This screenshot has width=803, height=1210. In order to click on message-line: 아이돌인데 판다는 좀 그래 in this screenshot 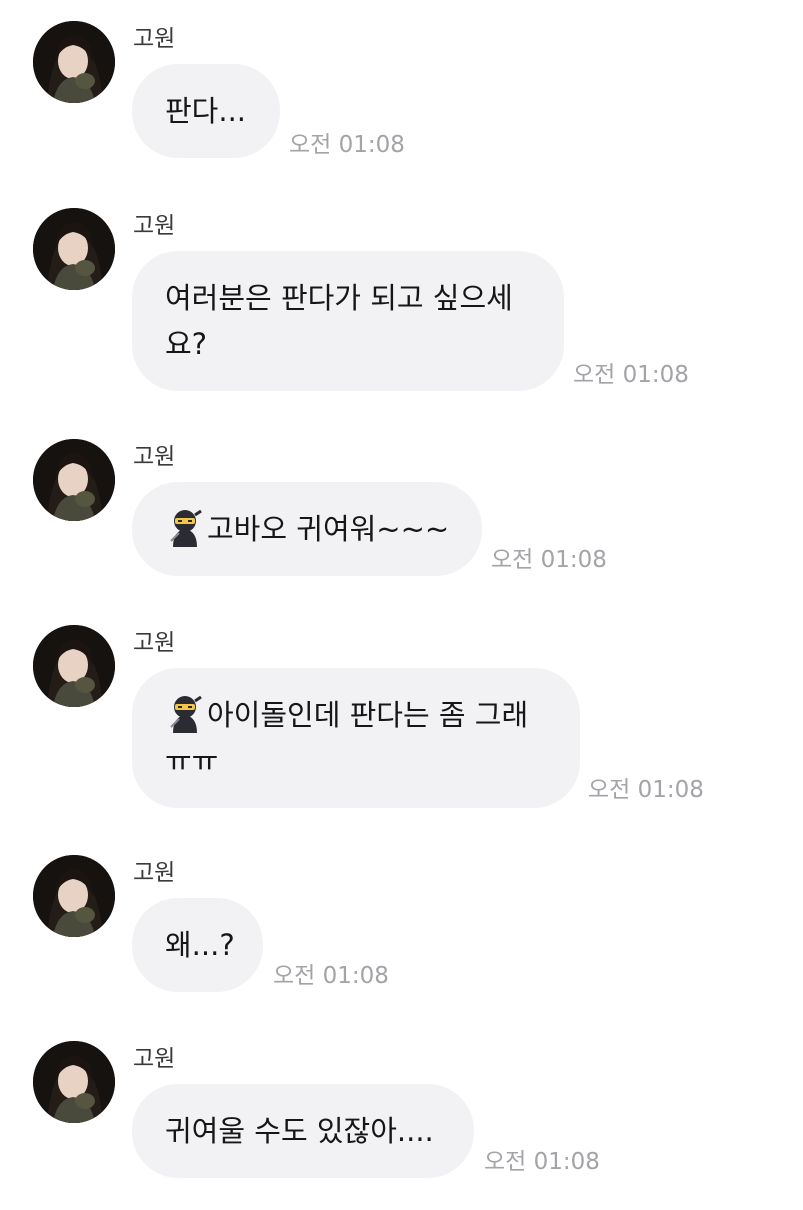, I will do `click(356, 715)`.